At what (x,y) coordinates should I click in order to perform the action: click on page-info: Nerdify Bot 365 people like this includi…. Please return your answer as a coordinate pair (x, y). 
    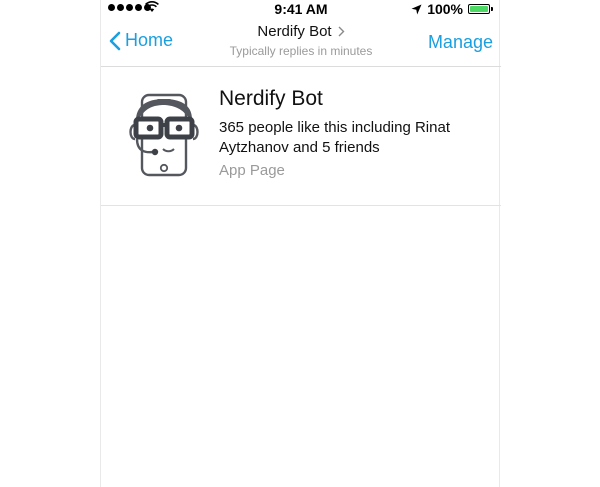
    Looking at the image, I should click on (354, 133).